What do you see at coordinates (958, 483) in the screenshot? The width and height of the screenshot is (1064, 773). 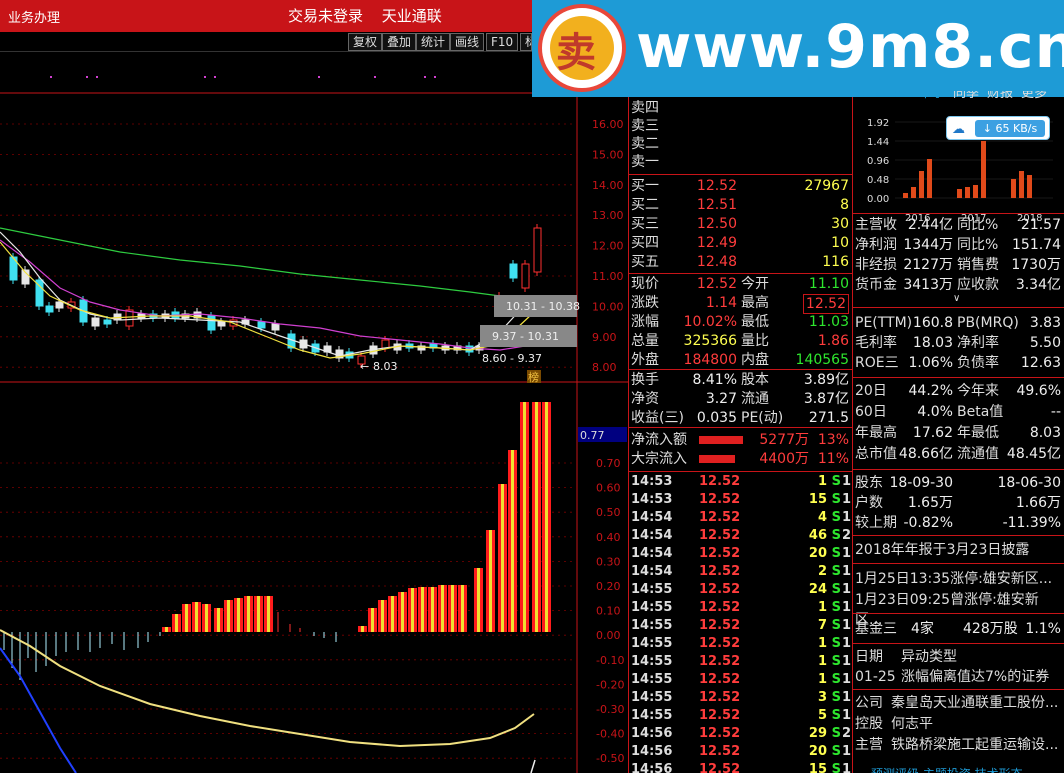 I see `holders-row: 股东 18-09-30 18-06-30` at bounding box center [958, 483].